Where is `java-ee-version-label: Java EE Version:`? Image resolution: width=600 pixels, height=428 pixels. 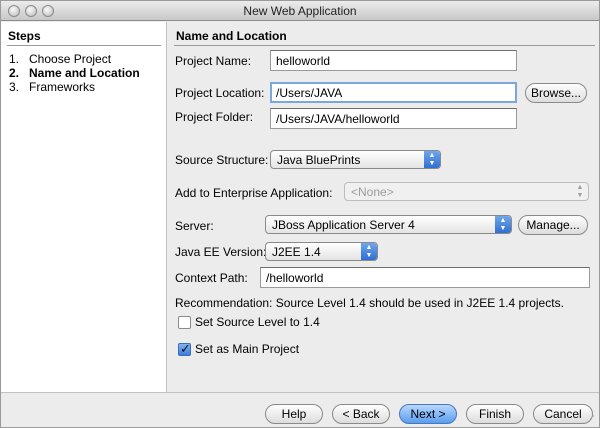
java-ee-version-label: Java EE Version: is located at coordinates (221, 252).